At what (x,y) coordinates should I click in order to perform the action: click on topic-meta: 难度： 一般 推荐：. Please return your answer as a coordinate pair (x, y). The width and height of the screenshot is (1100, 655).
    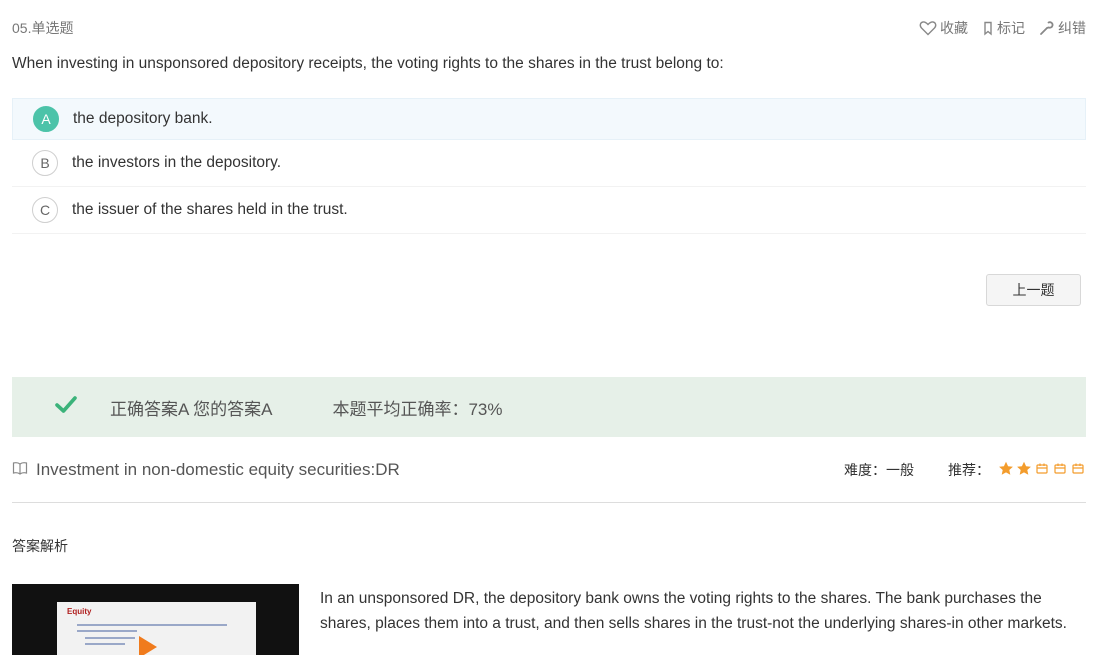
    Looking at the image, I should click on (965, 470).